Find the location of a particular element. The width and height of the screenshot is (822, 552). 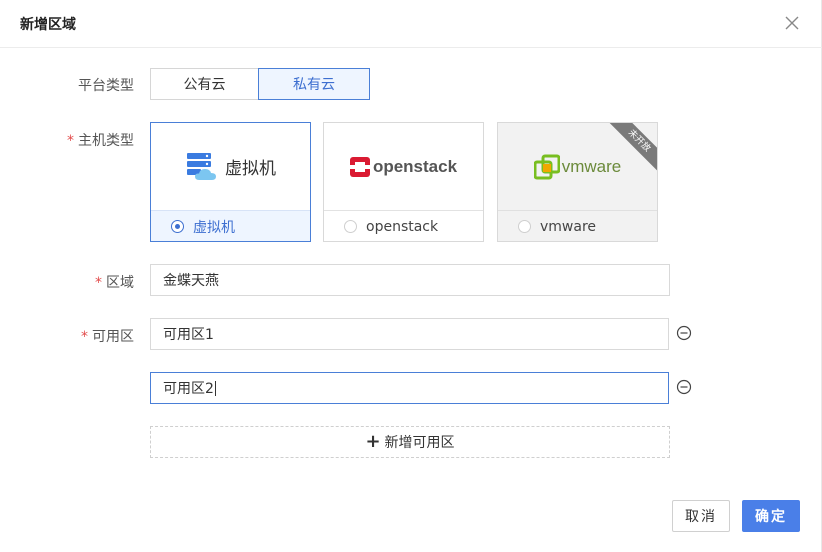

text-caret is located at coordinates (215, 388).